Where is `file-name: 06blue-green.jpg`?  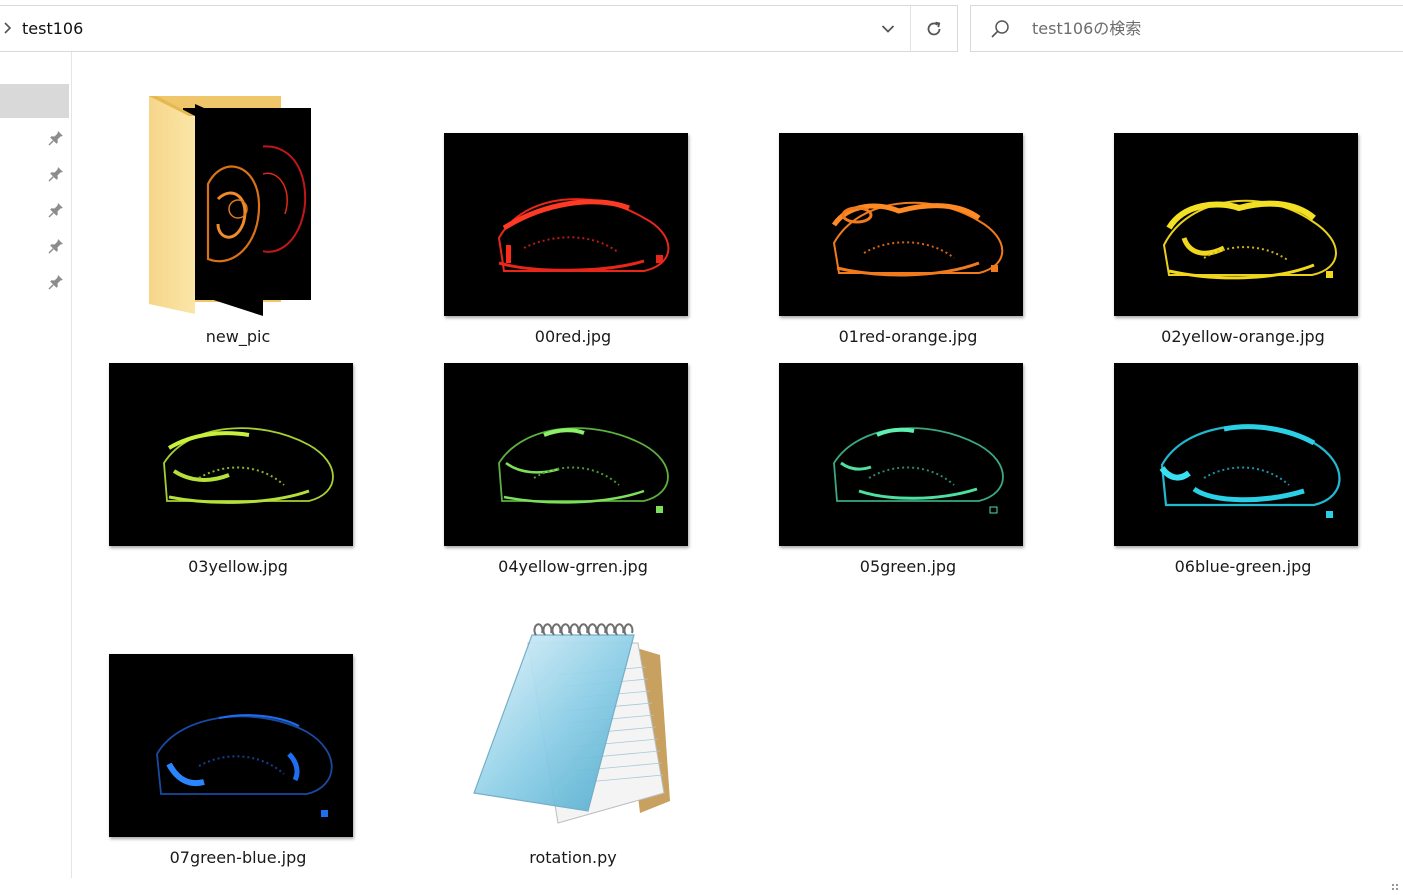
file-name: 06blue-green.jpg is located at coordinates (1243, 566).